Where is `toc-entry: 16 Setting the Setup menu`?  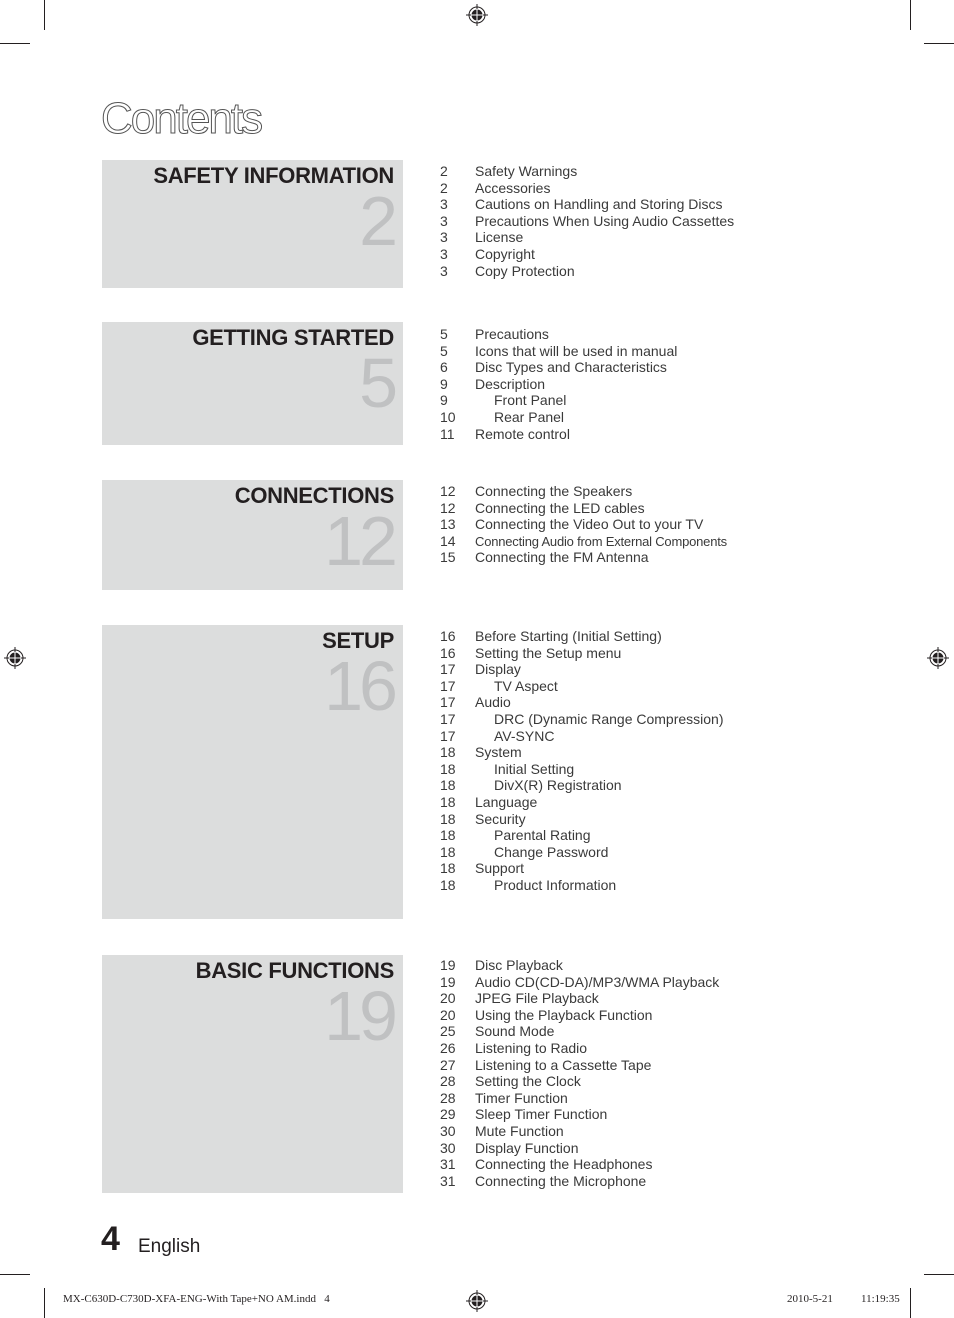
toc-entry: 16 Setting the Setup menu is located at coordinates (582, 653).